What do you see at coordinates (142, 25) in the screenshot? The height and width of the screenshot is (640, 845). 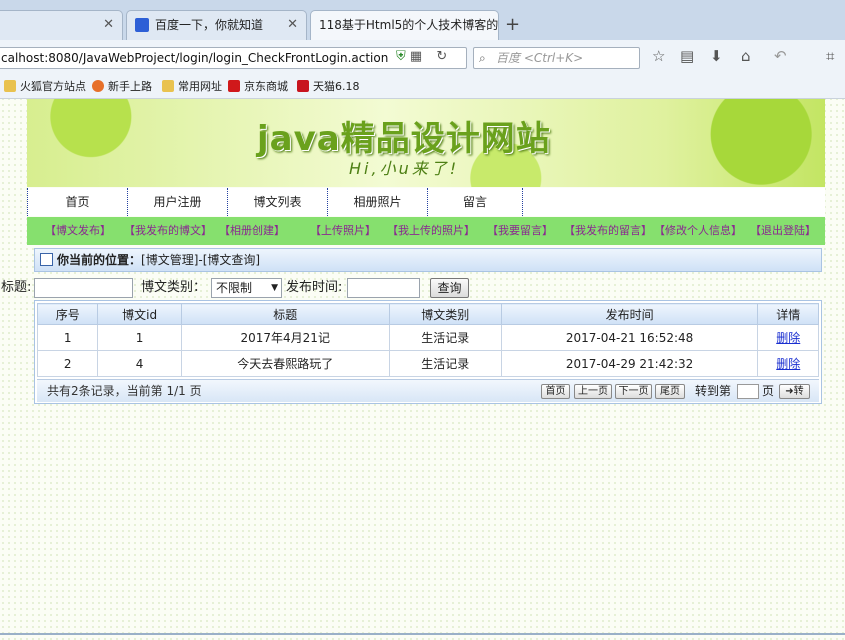 I see `baidu-paw-icon` at bounding box center [142, 25].